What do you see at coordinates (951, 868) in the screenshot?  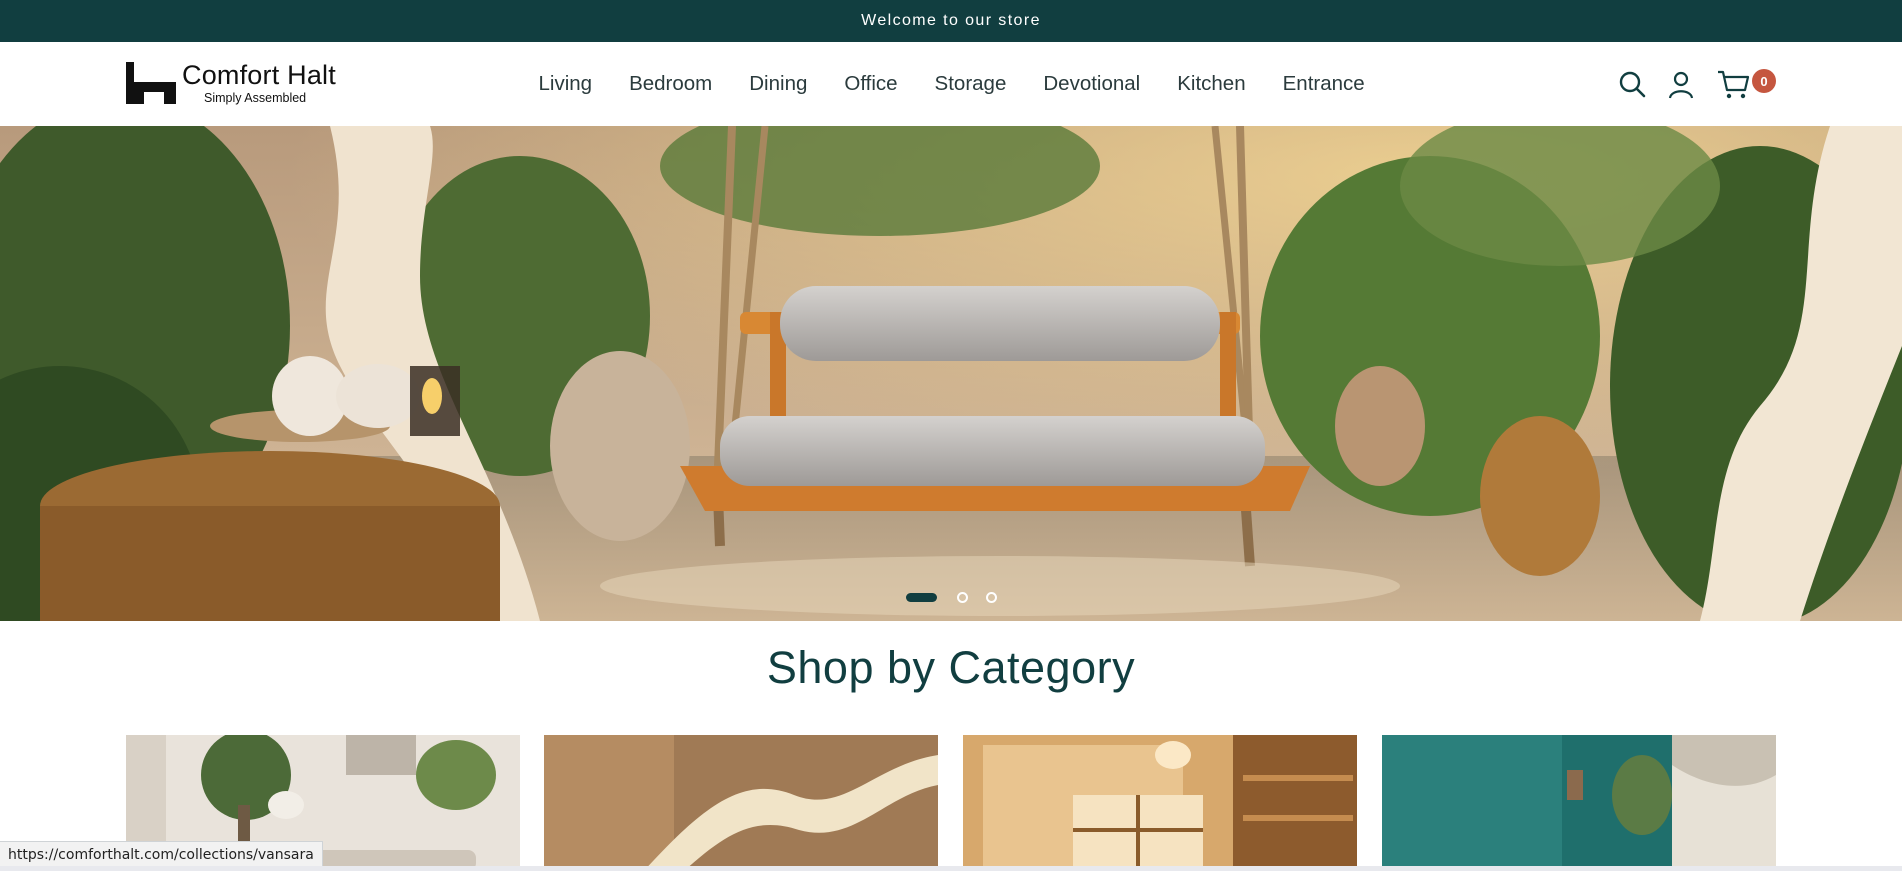 I see `bottom-edge` at bounding box center [951, 868].